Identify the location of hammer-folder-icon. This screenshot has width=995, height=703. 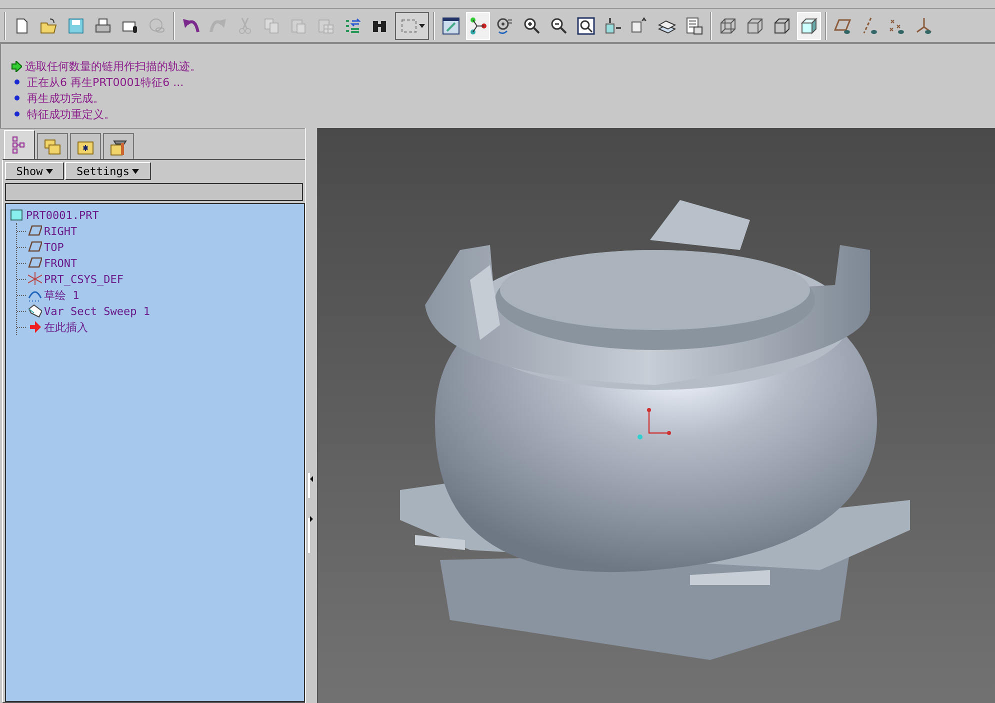
(118, 147).